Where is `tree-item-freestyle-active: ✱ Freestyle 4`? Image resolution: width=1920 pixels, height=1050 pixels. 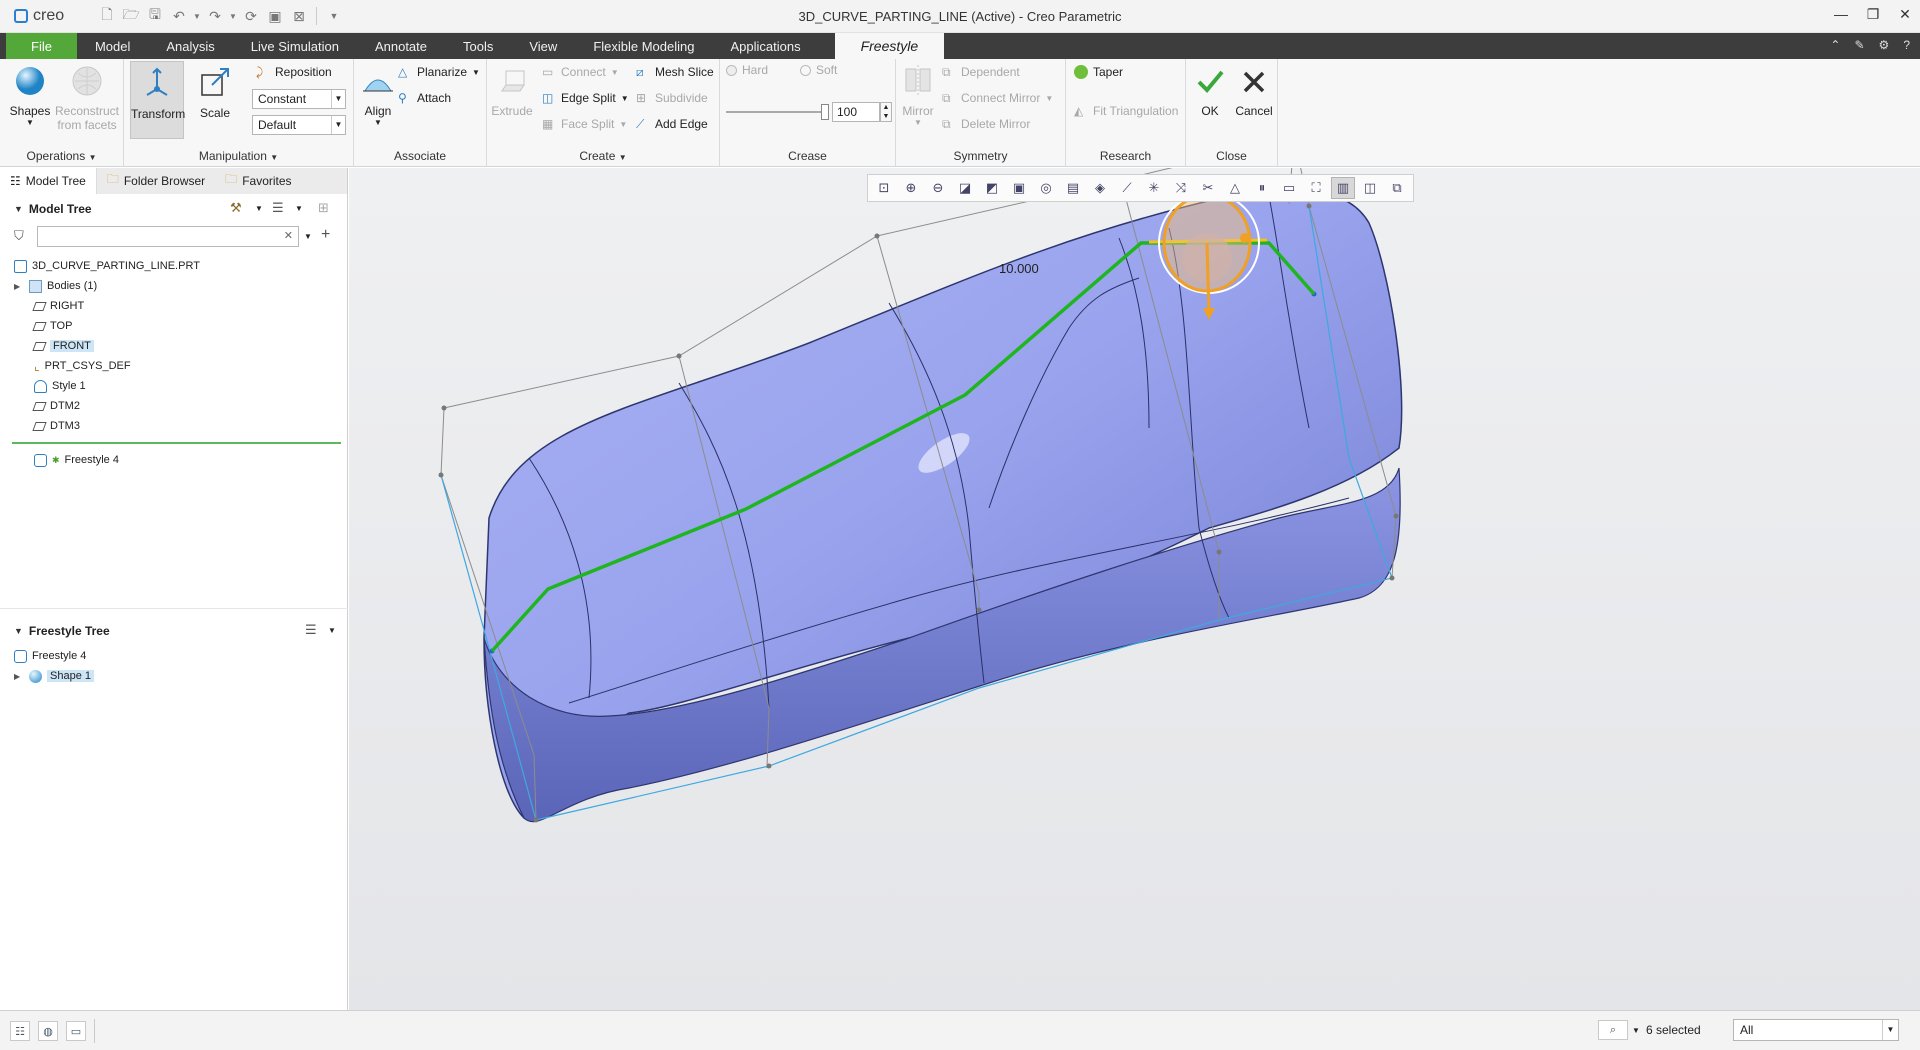
tree-item-freestyle-active: ✱ Freestyle 4 is located at coordinates (76, 460).